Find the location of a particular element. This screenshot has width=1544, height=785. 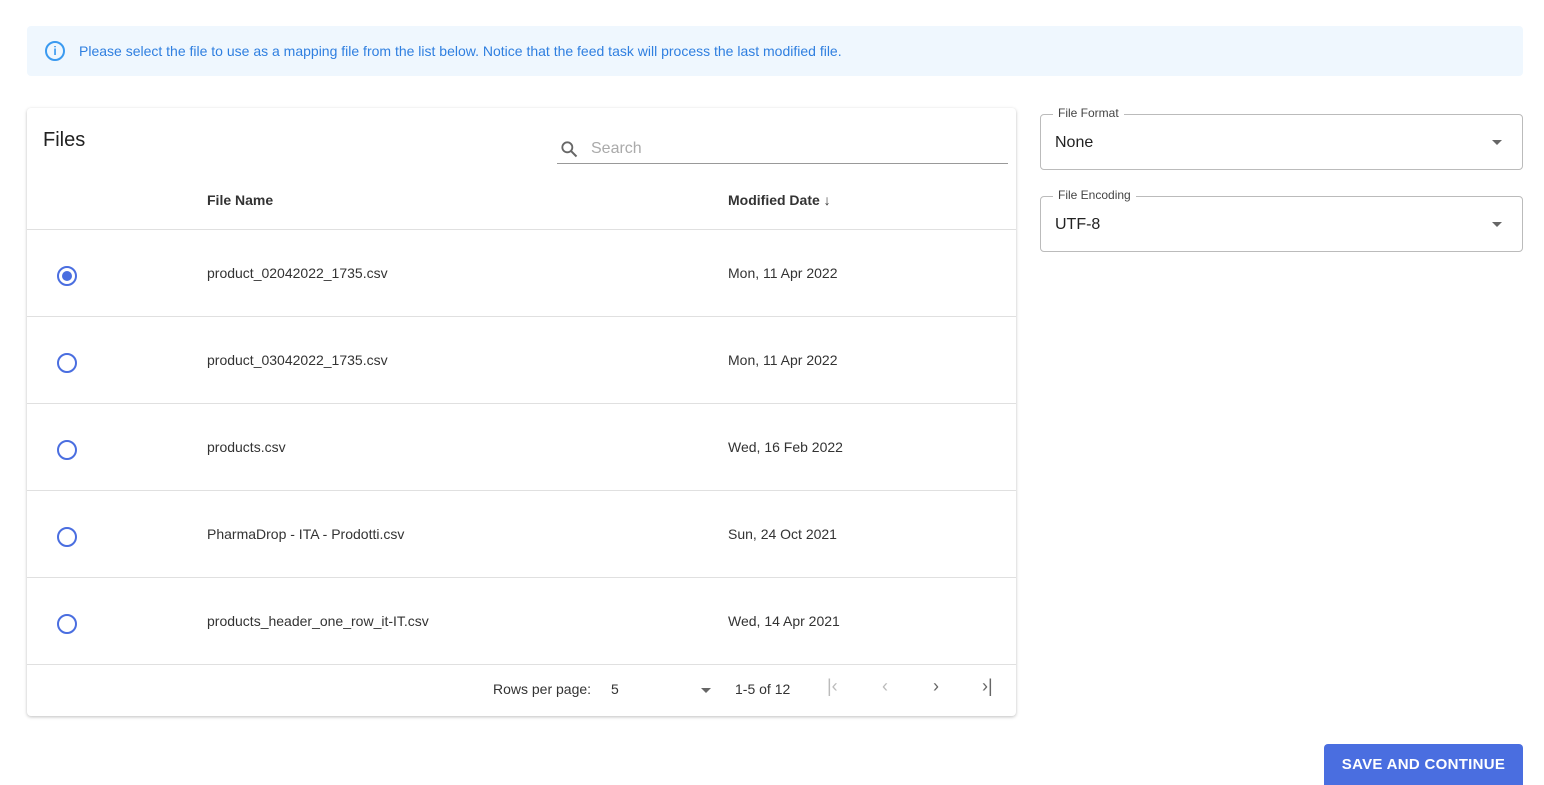

modified-date: Wed, 16 Feb 2022 is located at coordinates (785, 447).